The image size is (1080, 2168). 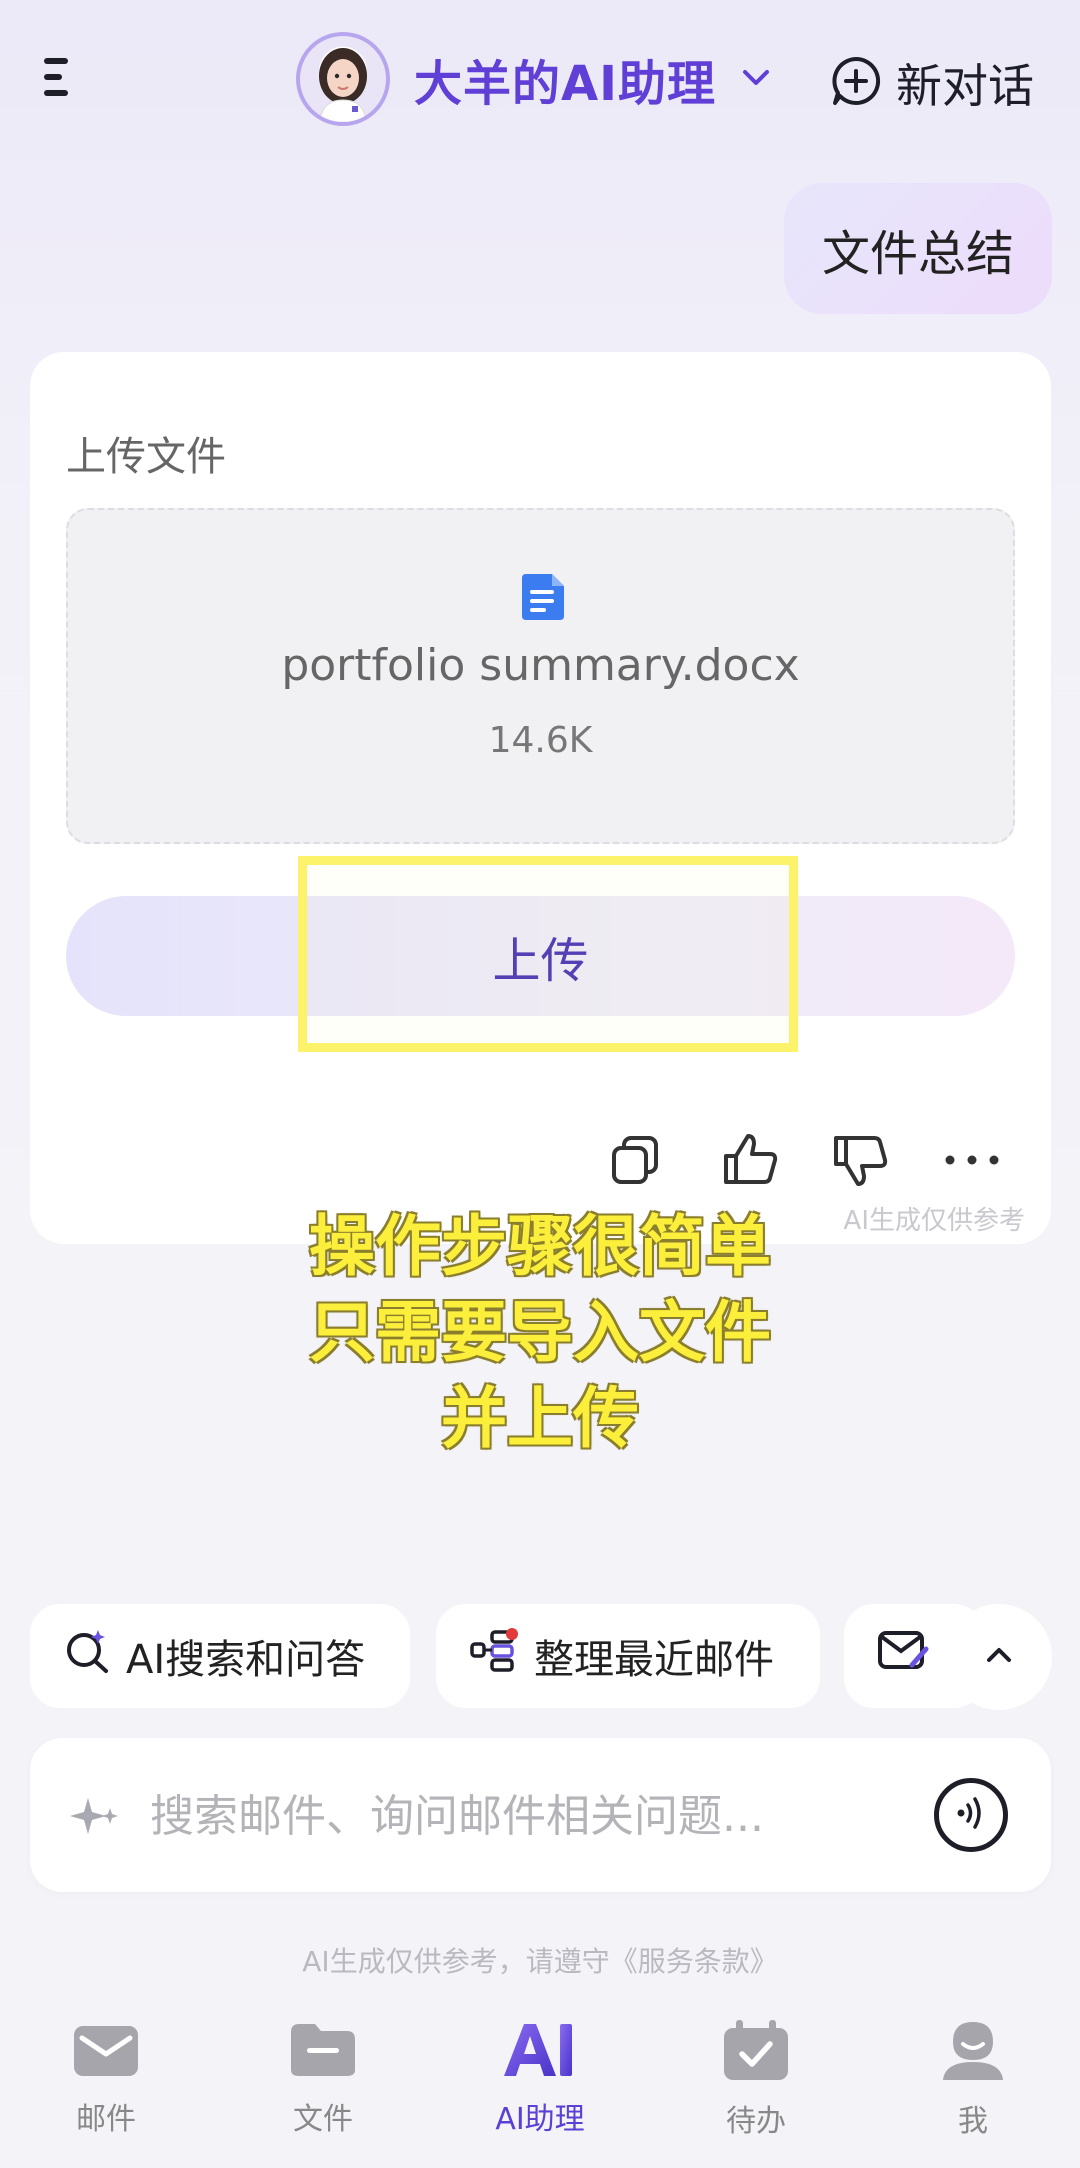 I want to click on chat-input-box, so click(x=540, y=1815).